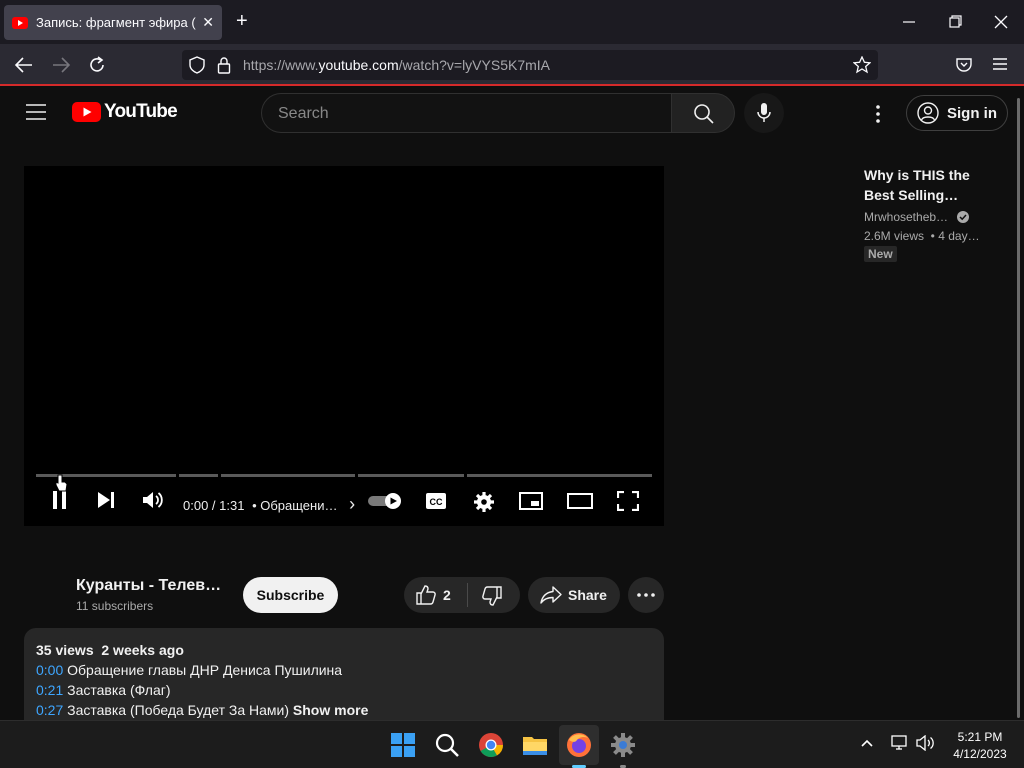  I want to click on svg-text: CC, so click(436, 502).